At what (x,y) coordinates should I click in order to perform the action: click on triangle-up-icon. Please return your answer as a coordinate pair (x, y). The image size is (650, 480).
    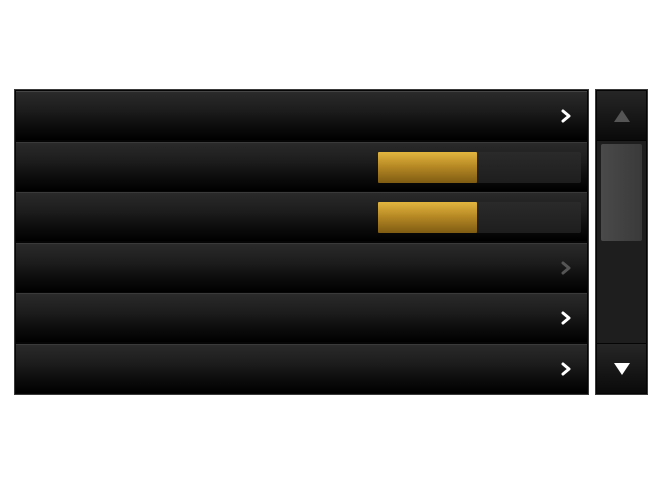
    Looking at the image, I should click on (621, 115).